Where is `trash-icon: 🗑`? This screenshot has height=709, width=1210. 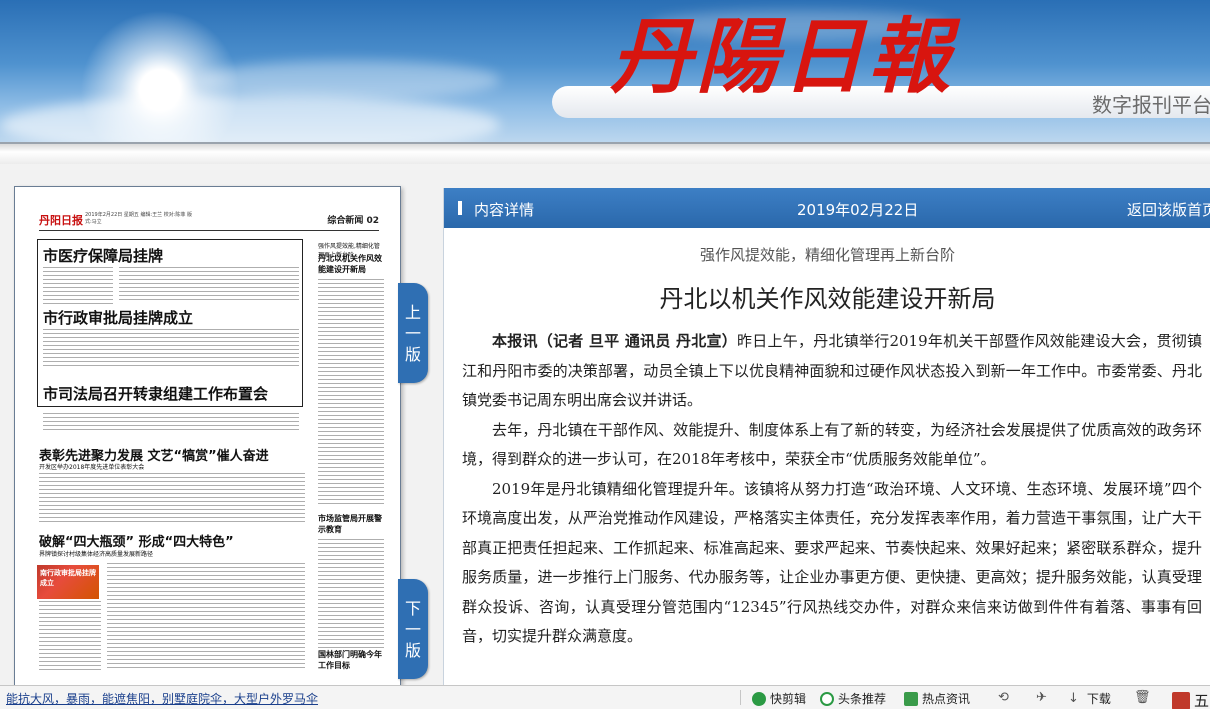 trash-icon: 🗑 is located at coordinates (1142, 697).